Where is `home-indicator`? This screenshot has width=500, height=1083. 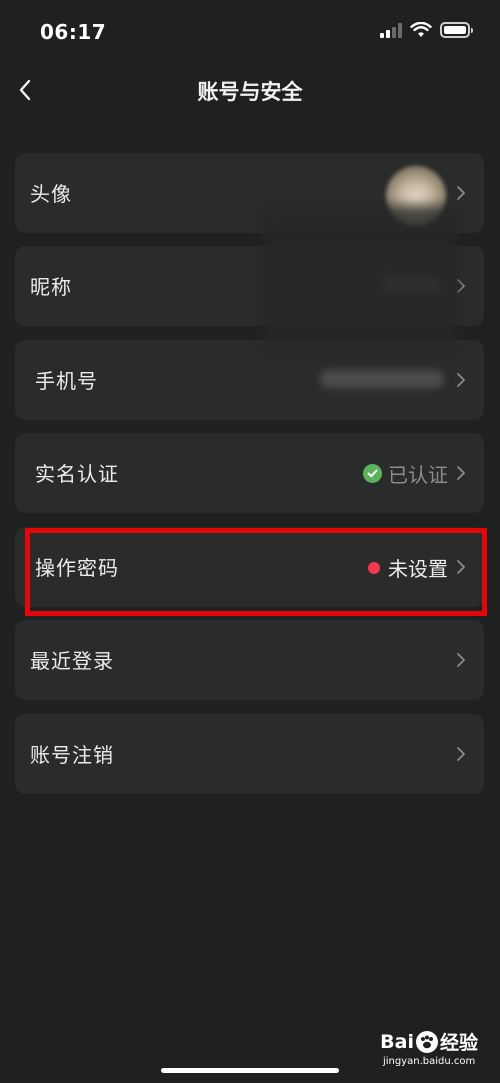 home-indicator is located at coordinates (250, 1070).